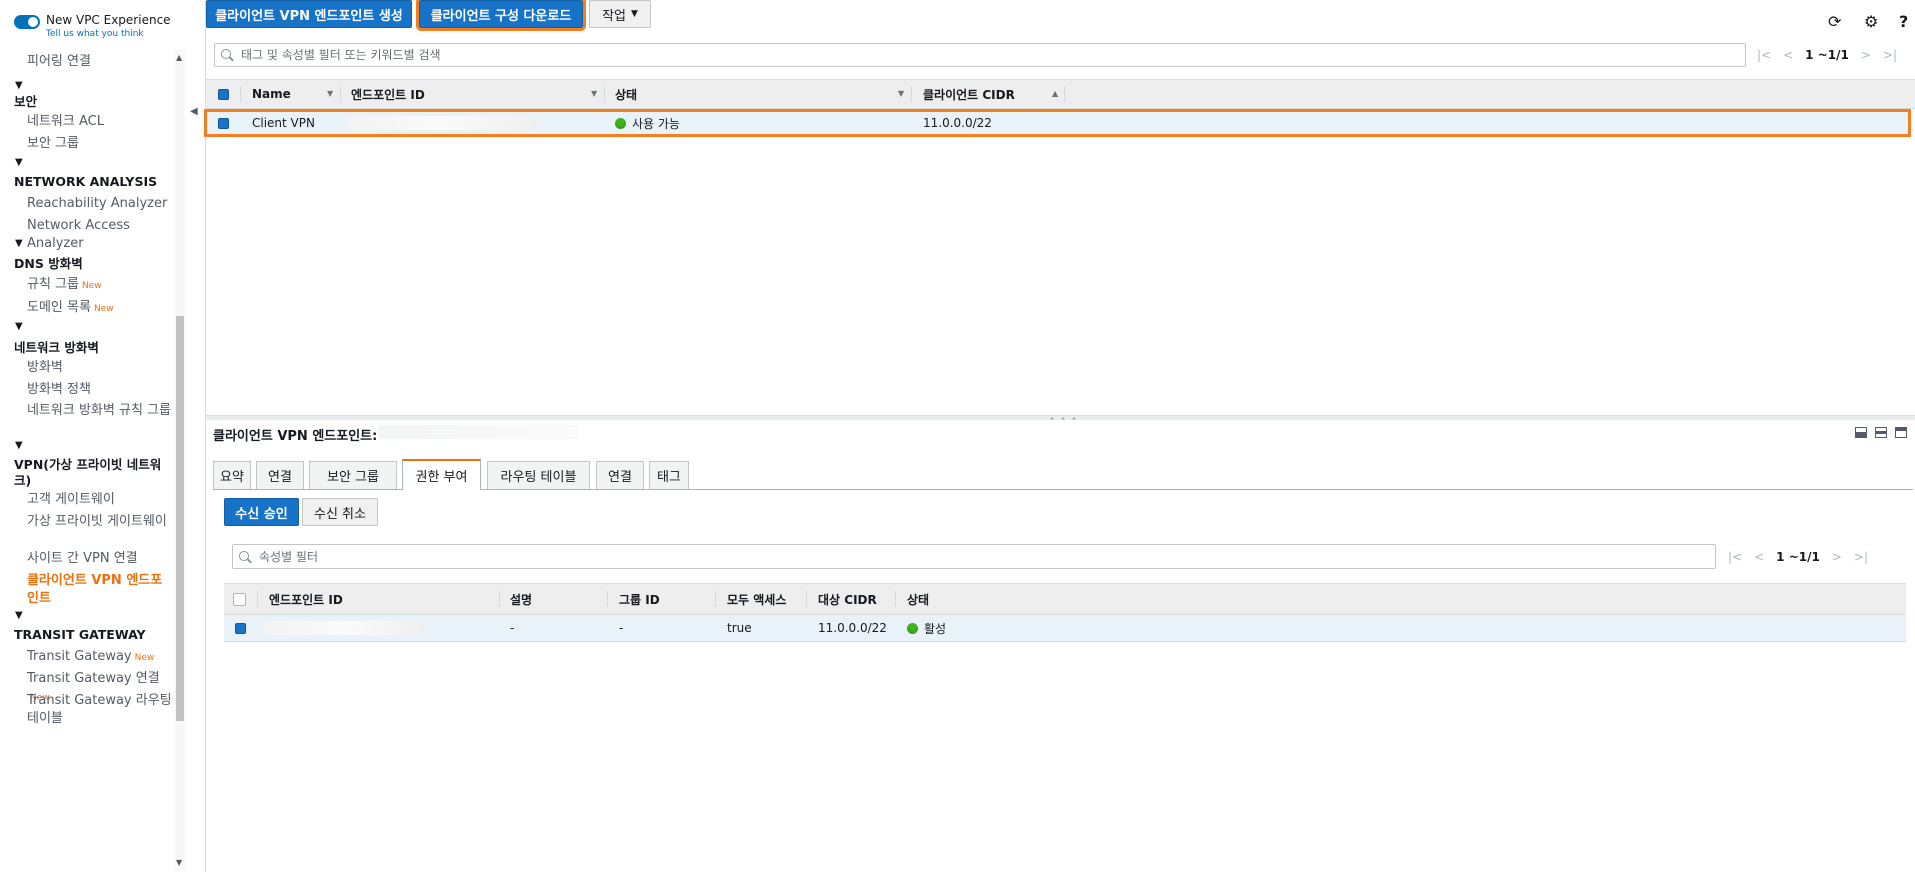 Image resolution: width=1915 pixels, height=872 pixels. Describe the element at coordinates (99, 590) in the screenshot. I see `sidebar-item: 클라이언트 VPN 엔드포인트` at that location.